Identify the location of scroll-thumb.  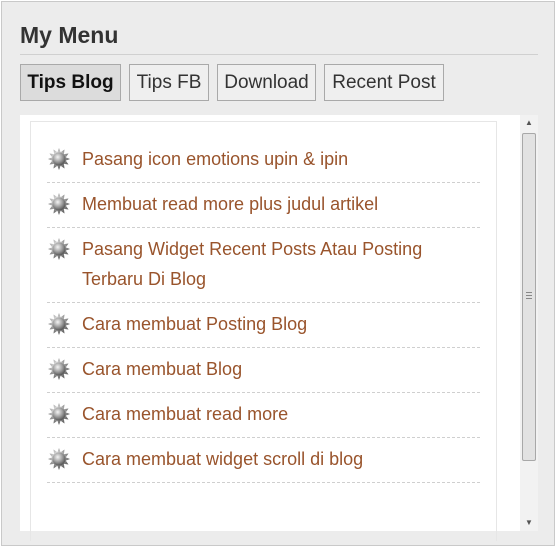
(529, 297).